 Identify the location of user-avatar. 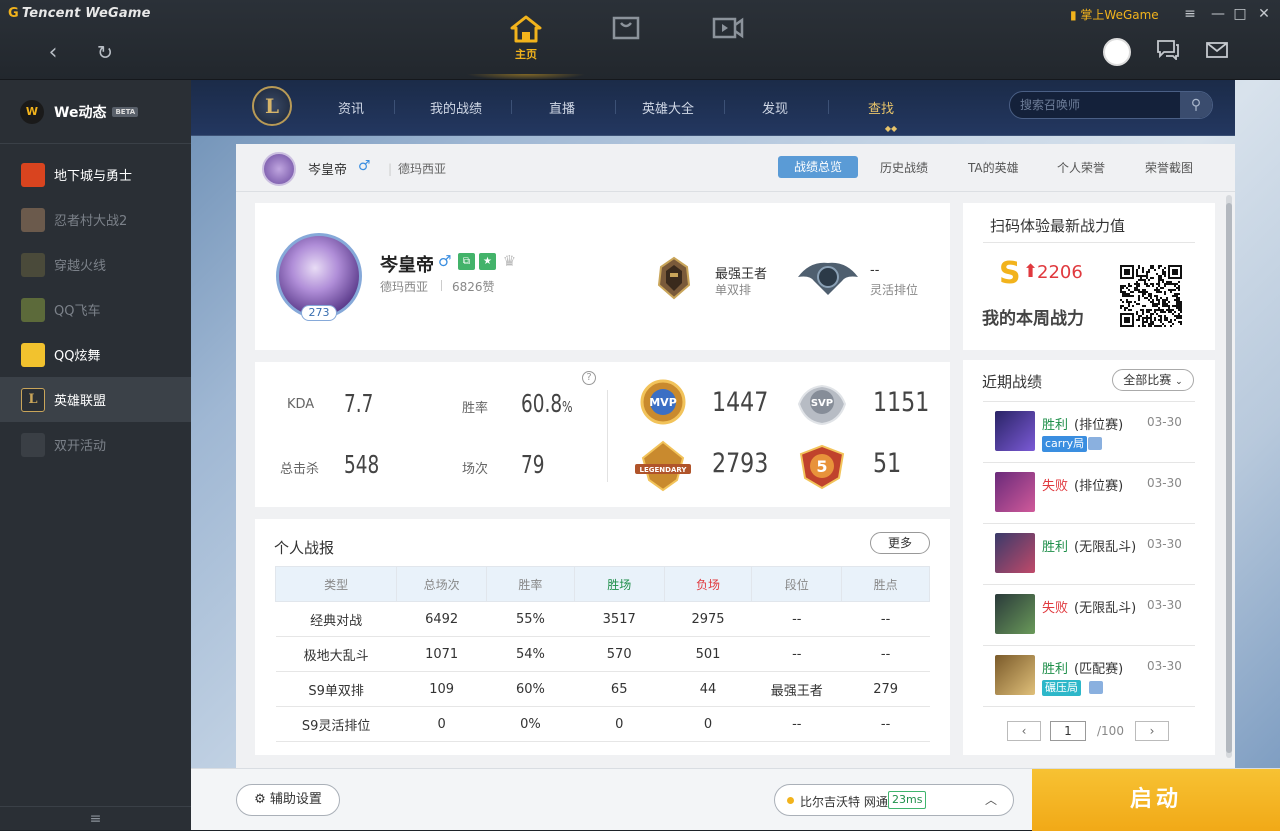
(1117, 52).